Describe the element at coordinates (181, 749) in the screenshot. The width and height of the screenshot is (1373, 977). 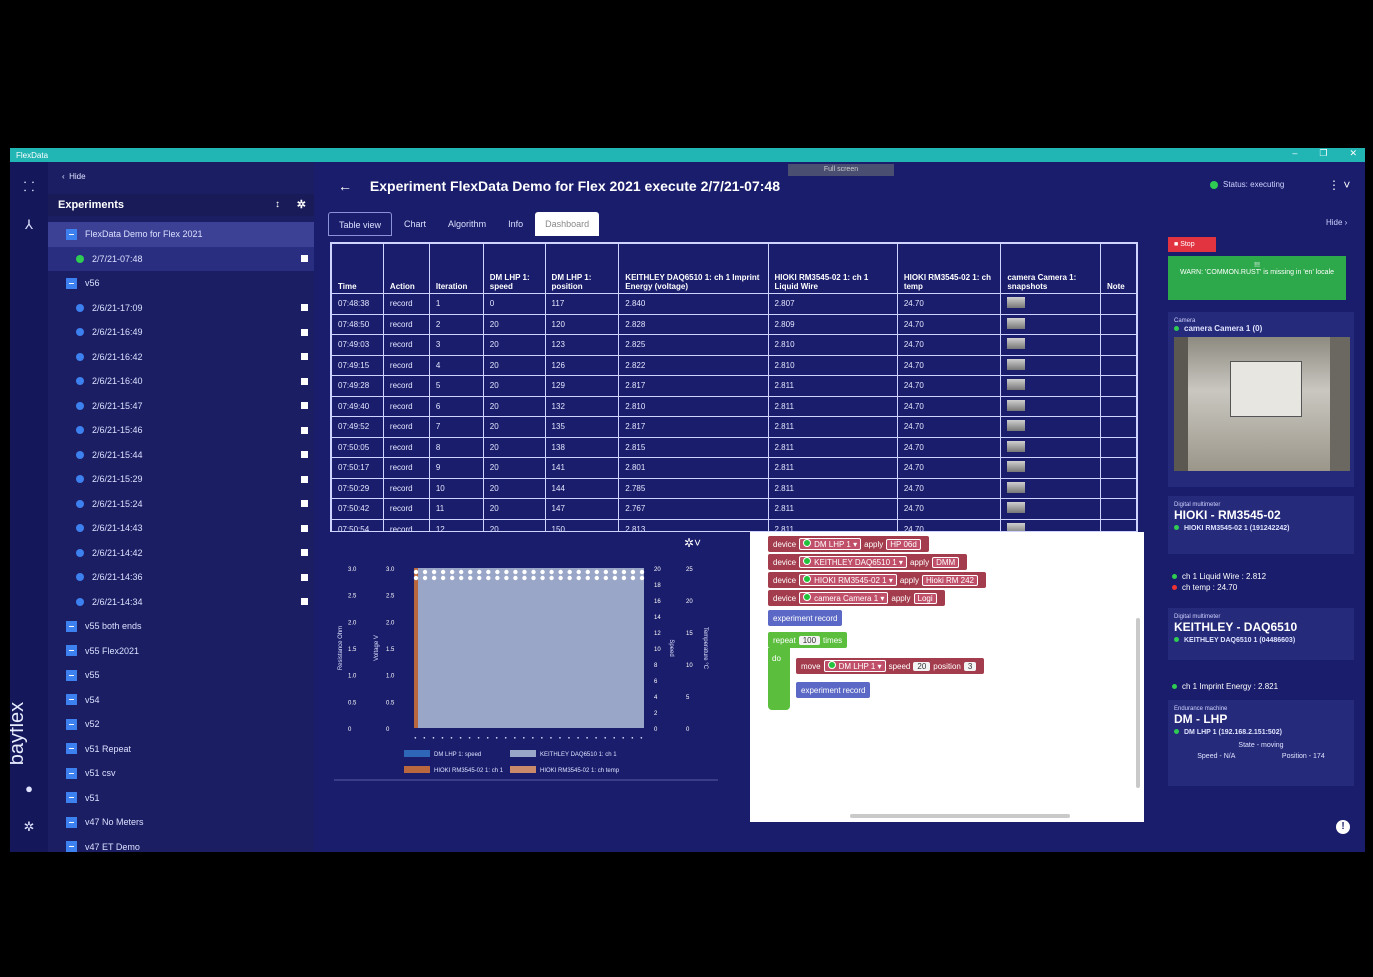
I see `experiment-tree-item: v51 Repeat` at that location.